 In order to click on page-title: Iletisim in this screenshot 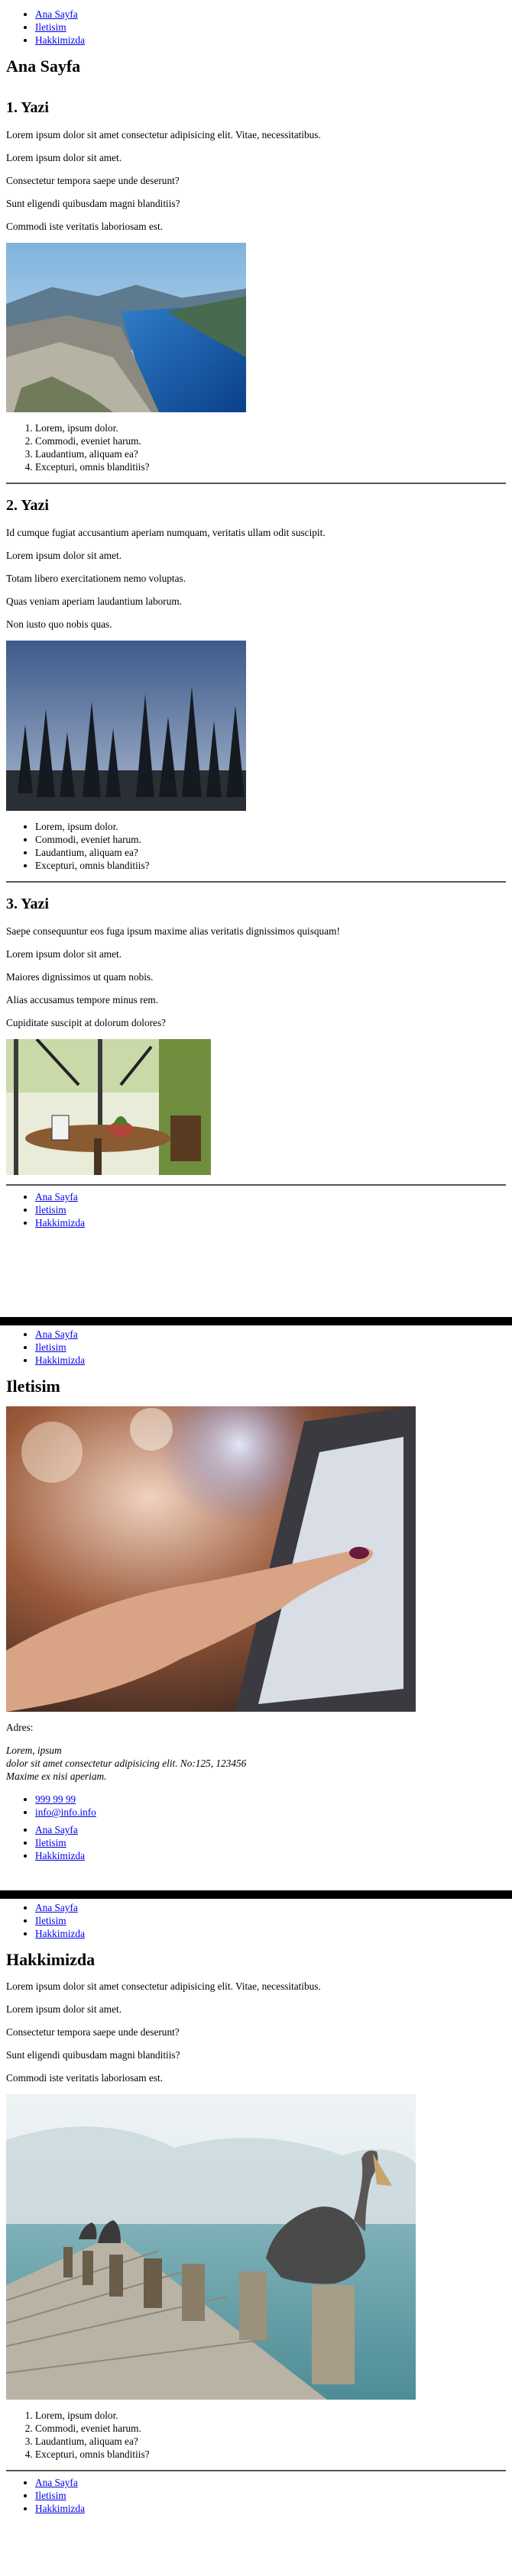, I will do `click(33, 1386)`.